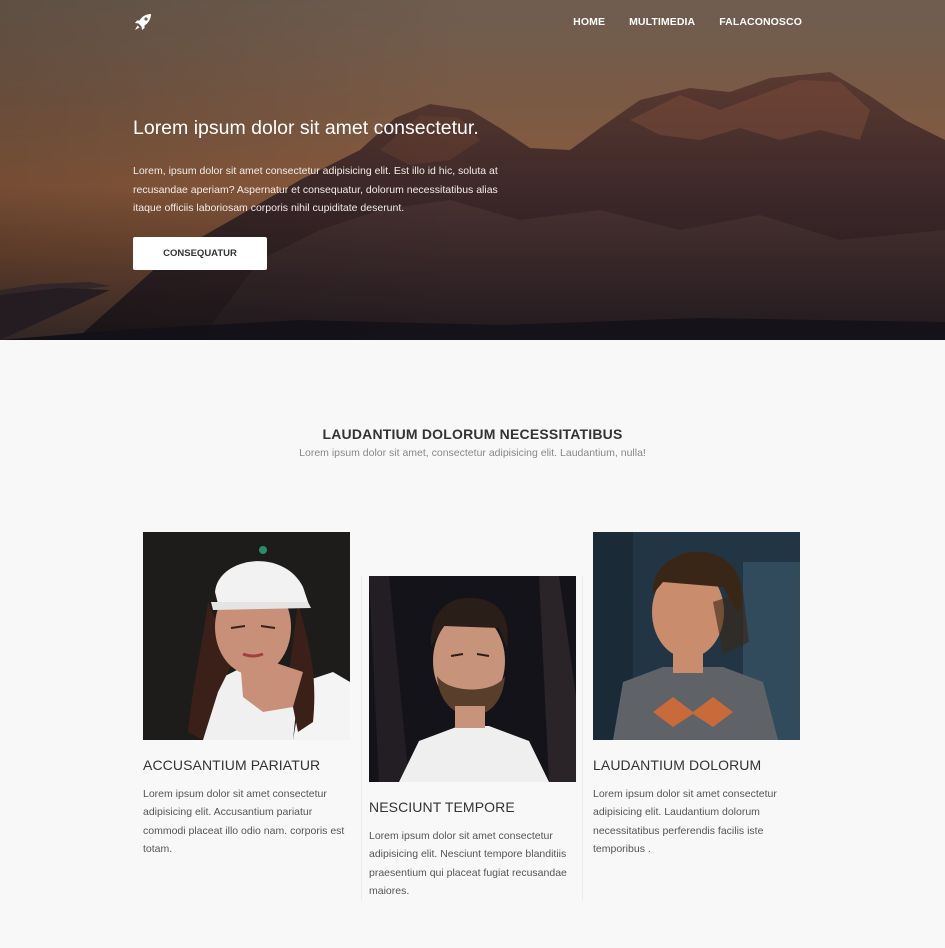 The height and width of the screenshot is (948, 945). I want to click on nav-link-home: HOME, so click(589, 22).